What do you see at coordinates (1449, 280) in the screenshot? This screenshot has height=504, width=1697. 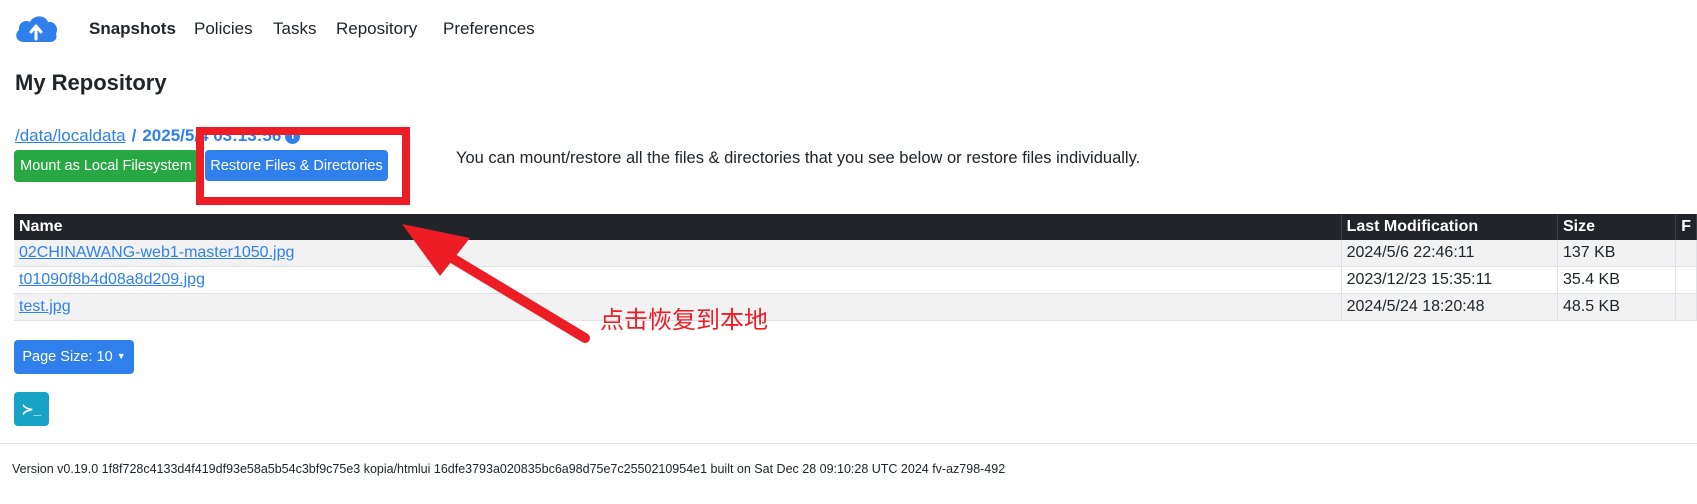 I see `file-modified-cell: 2023/12/23 15:35:11` at bounding box center [1449, 280].